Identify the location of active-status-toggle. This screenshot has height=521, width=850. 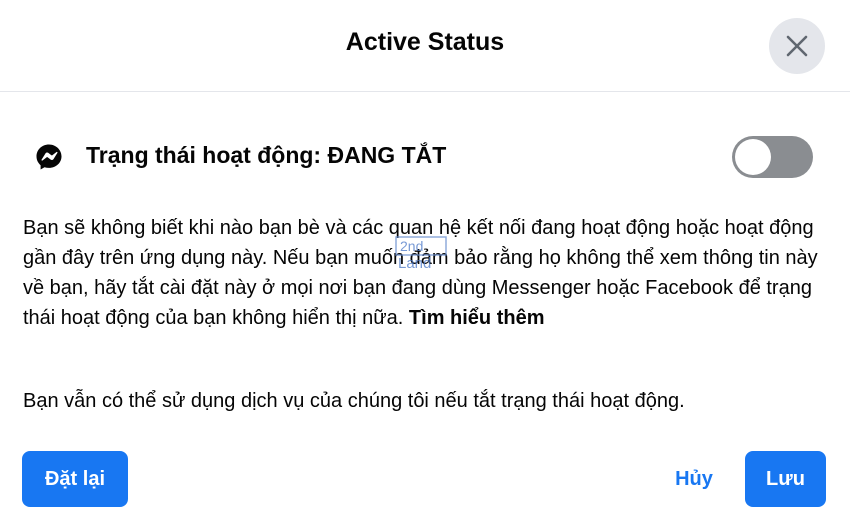
(772, 157).